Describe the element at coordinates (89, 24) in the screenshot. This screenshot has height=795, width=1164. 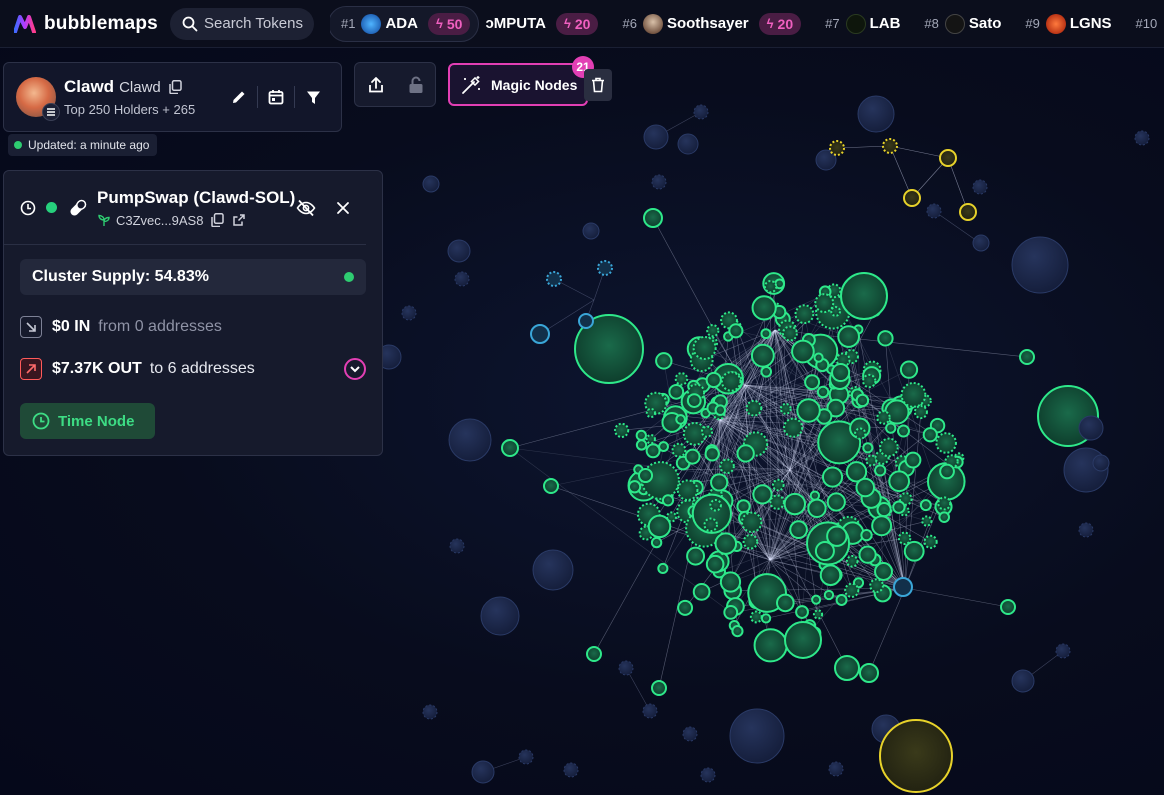
I see `brand: bubblemaps` at that location.